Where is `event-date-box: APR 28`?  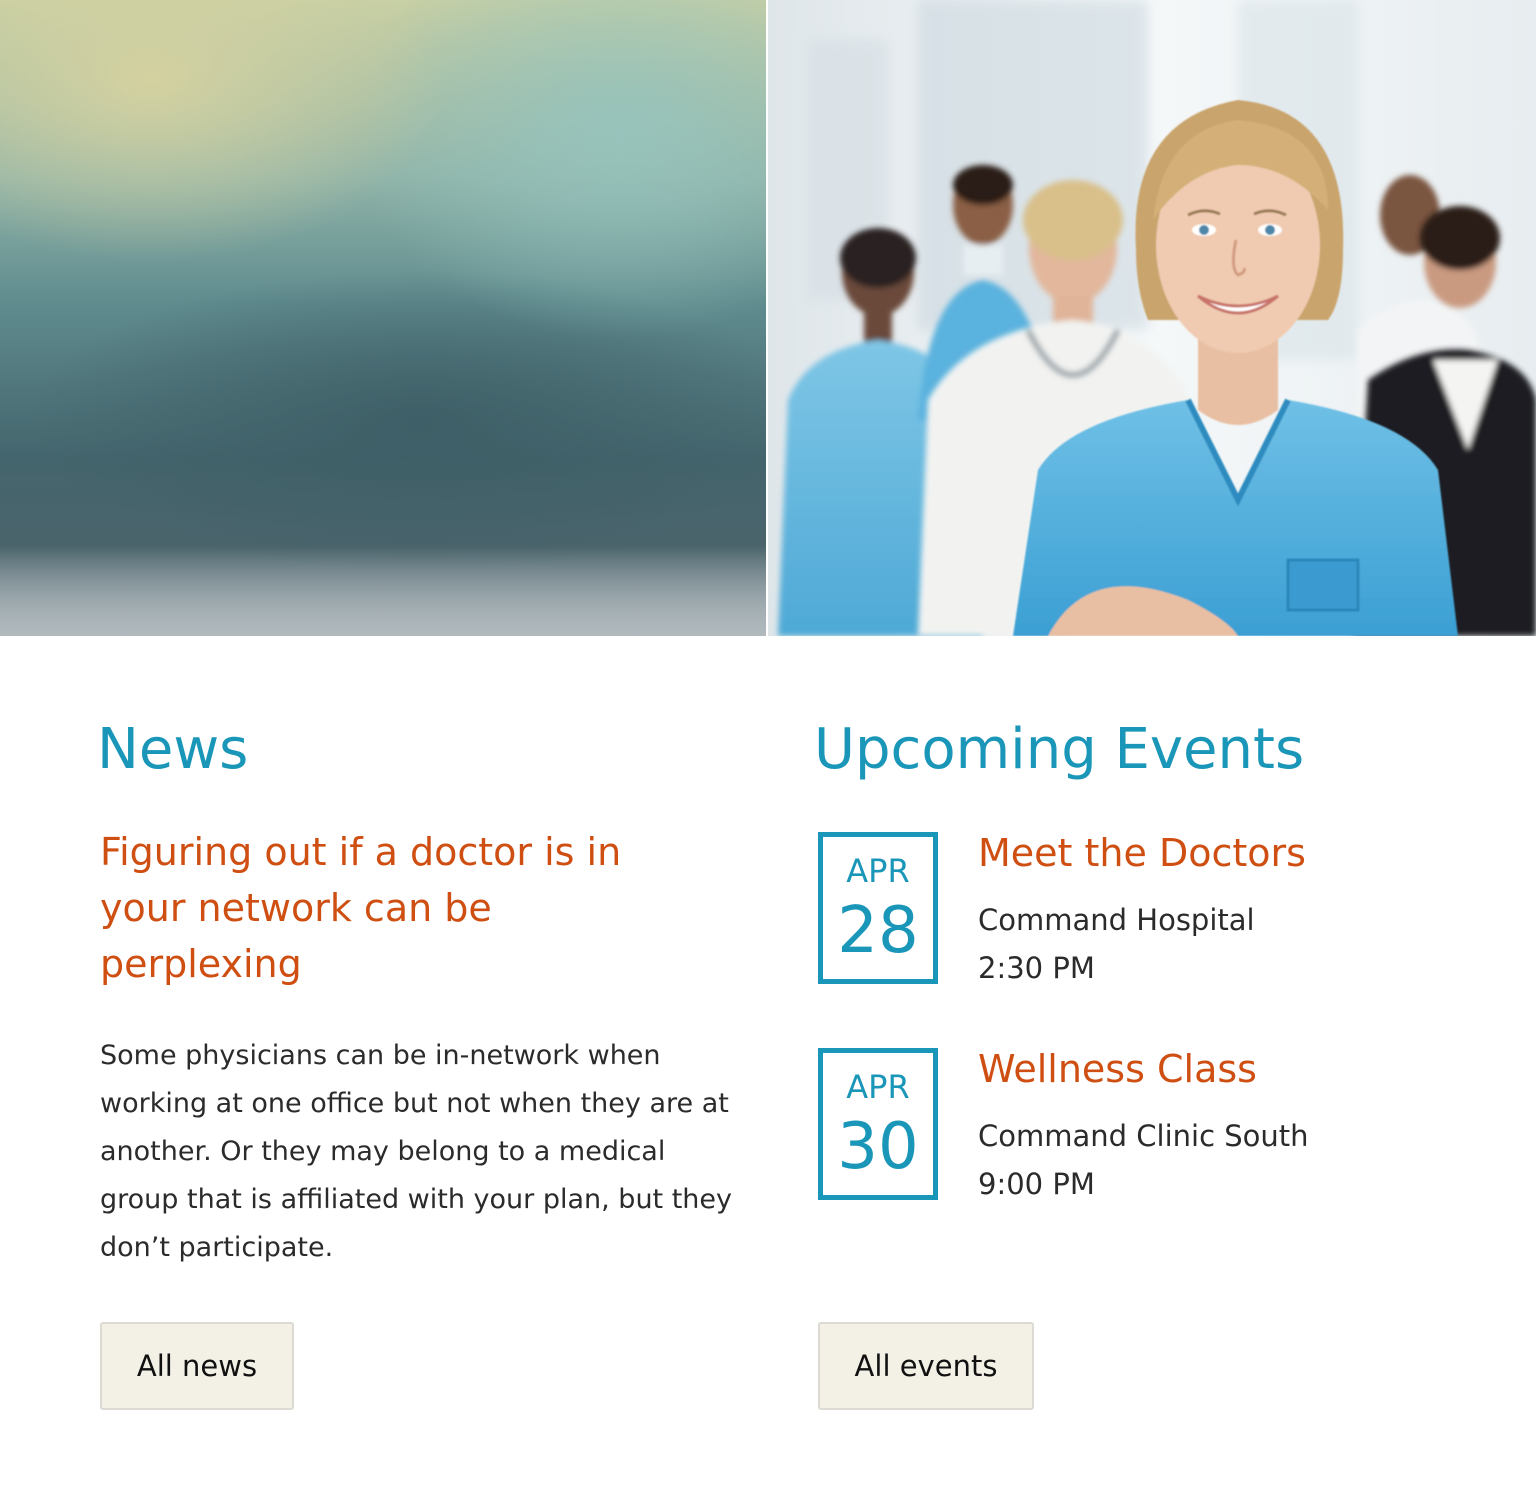
event-date-box: APR 28 is located at coordinates (878, 908).